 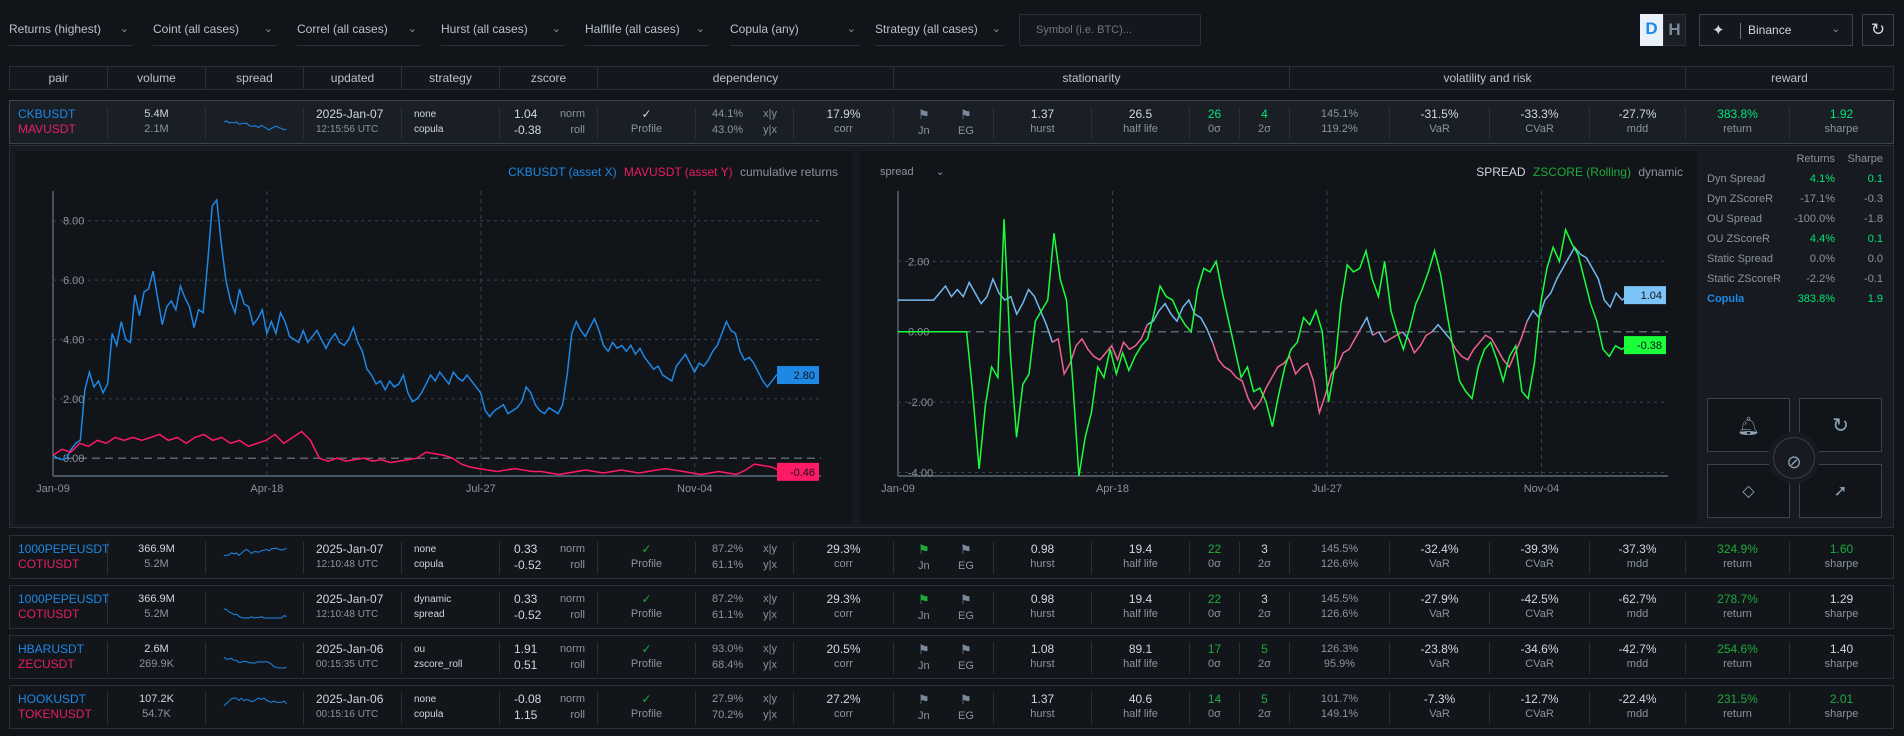 I want to click on copula-filter-dropdown: Copula (any) ⌄, so click(x=795, y=30).